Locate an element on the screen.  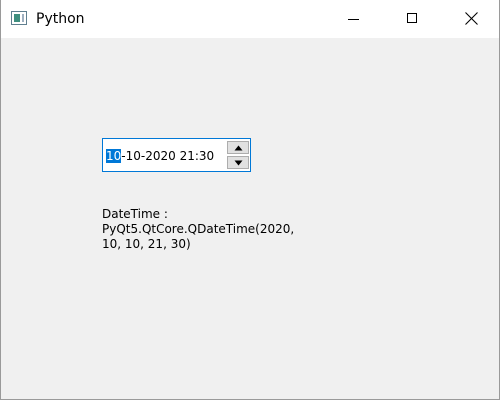
minimize-button is located at coordinates (354, 19).